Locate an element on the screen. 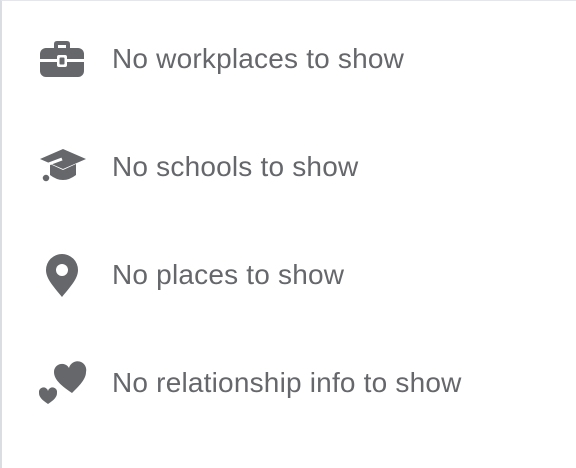 This screenshot has width=576, height=468. places-text: No places to show is located at coordinates (228, 274).